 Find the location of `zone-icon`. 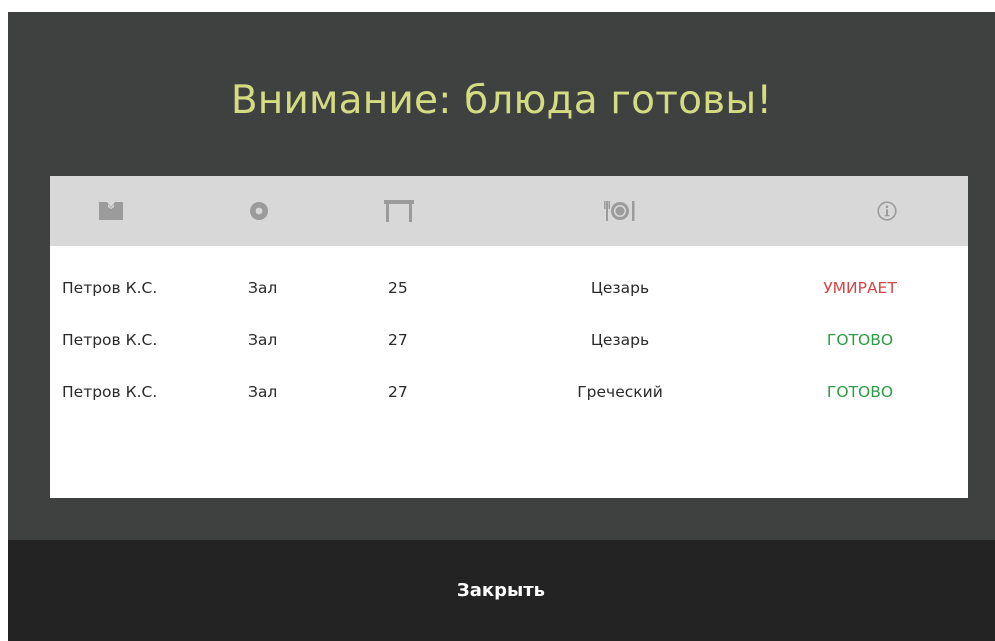

zone-icon is located at coordinates (259, 211).